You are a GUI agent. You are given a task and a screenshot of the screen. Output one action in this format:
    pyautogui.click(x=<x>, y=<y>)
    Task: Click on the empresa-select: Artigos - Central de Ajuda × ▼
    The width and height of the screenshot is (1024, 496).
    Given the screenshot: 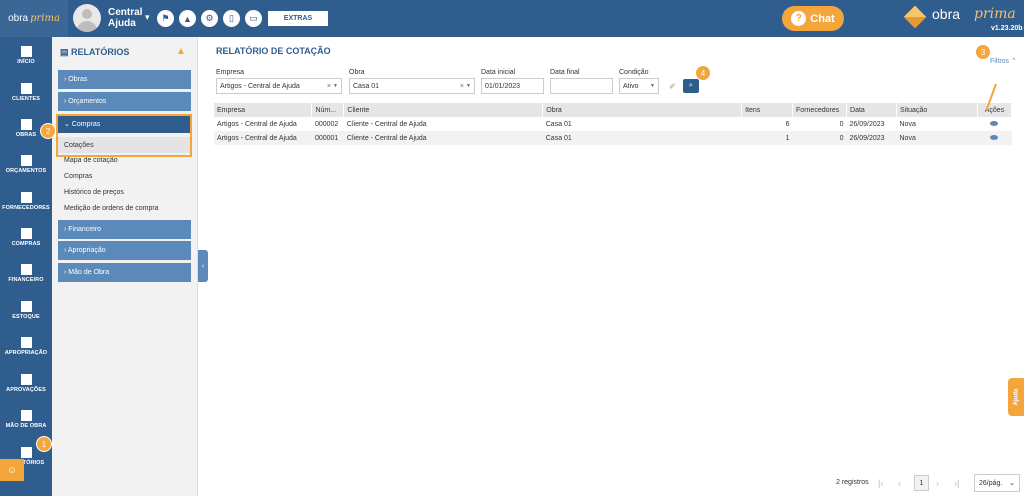 What is the action you would take?
    pyautogui.click(x=279, y=86)
    